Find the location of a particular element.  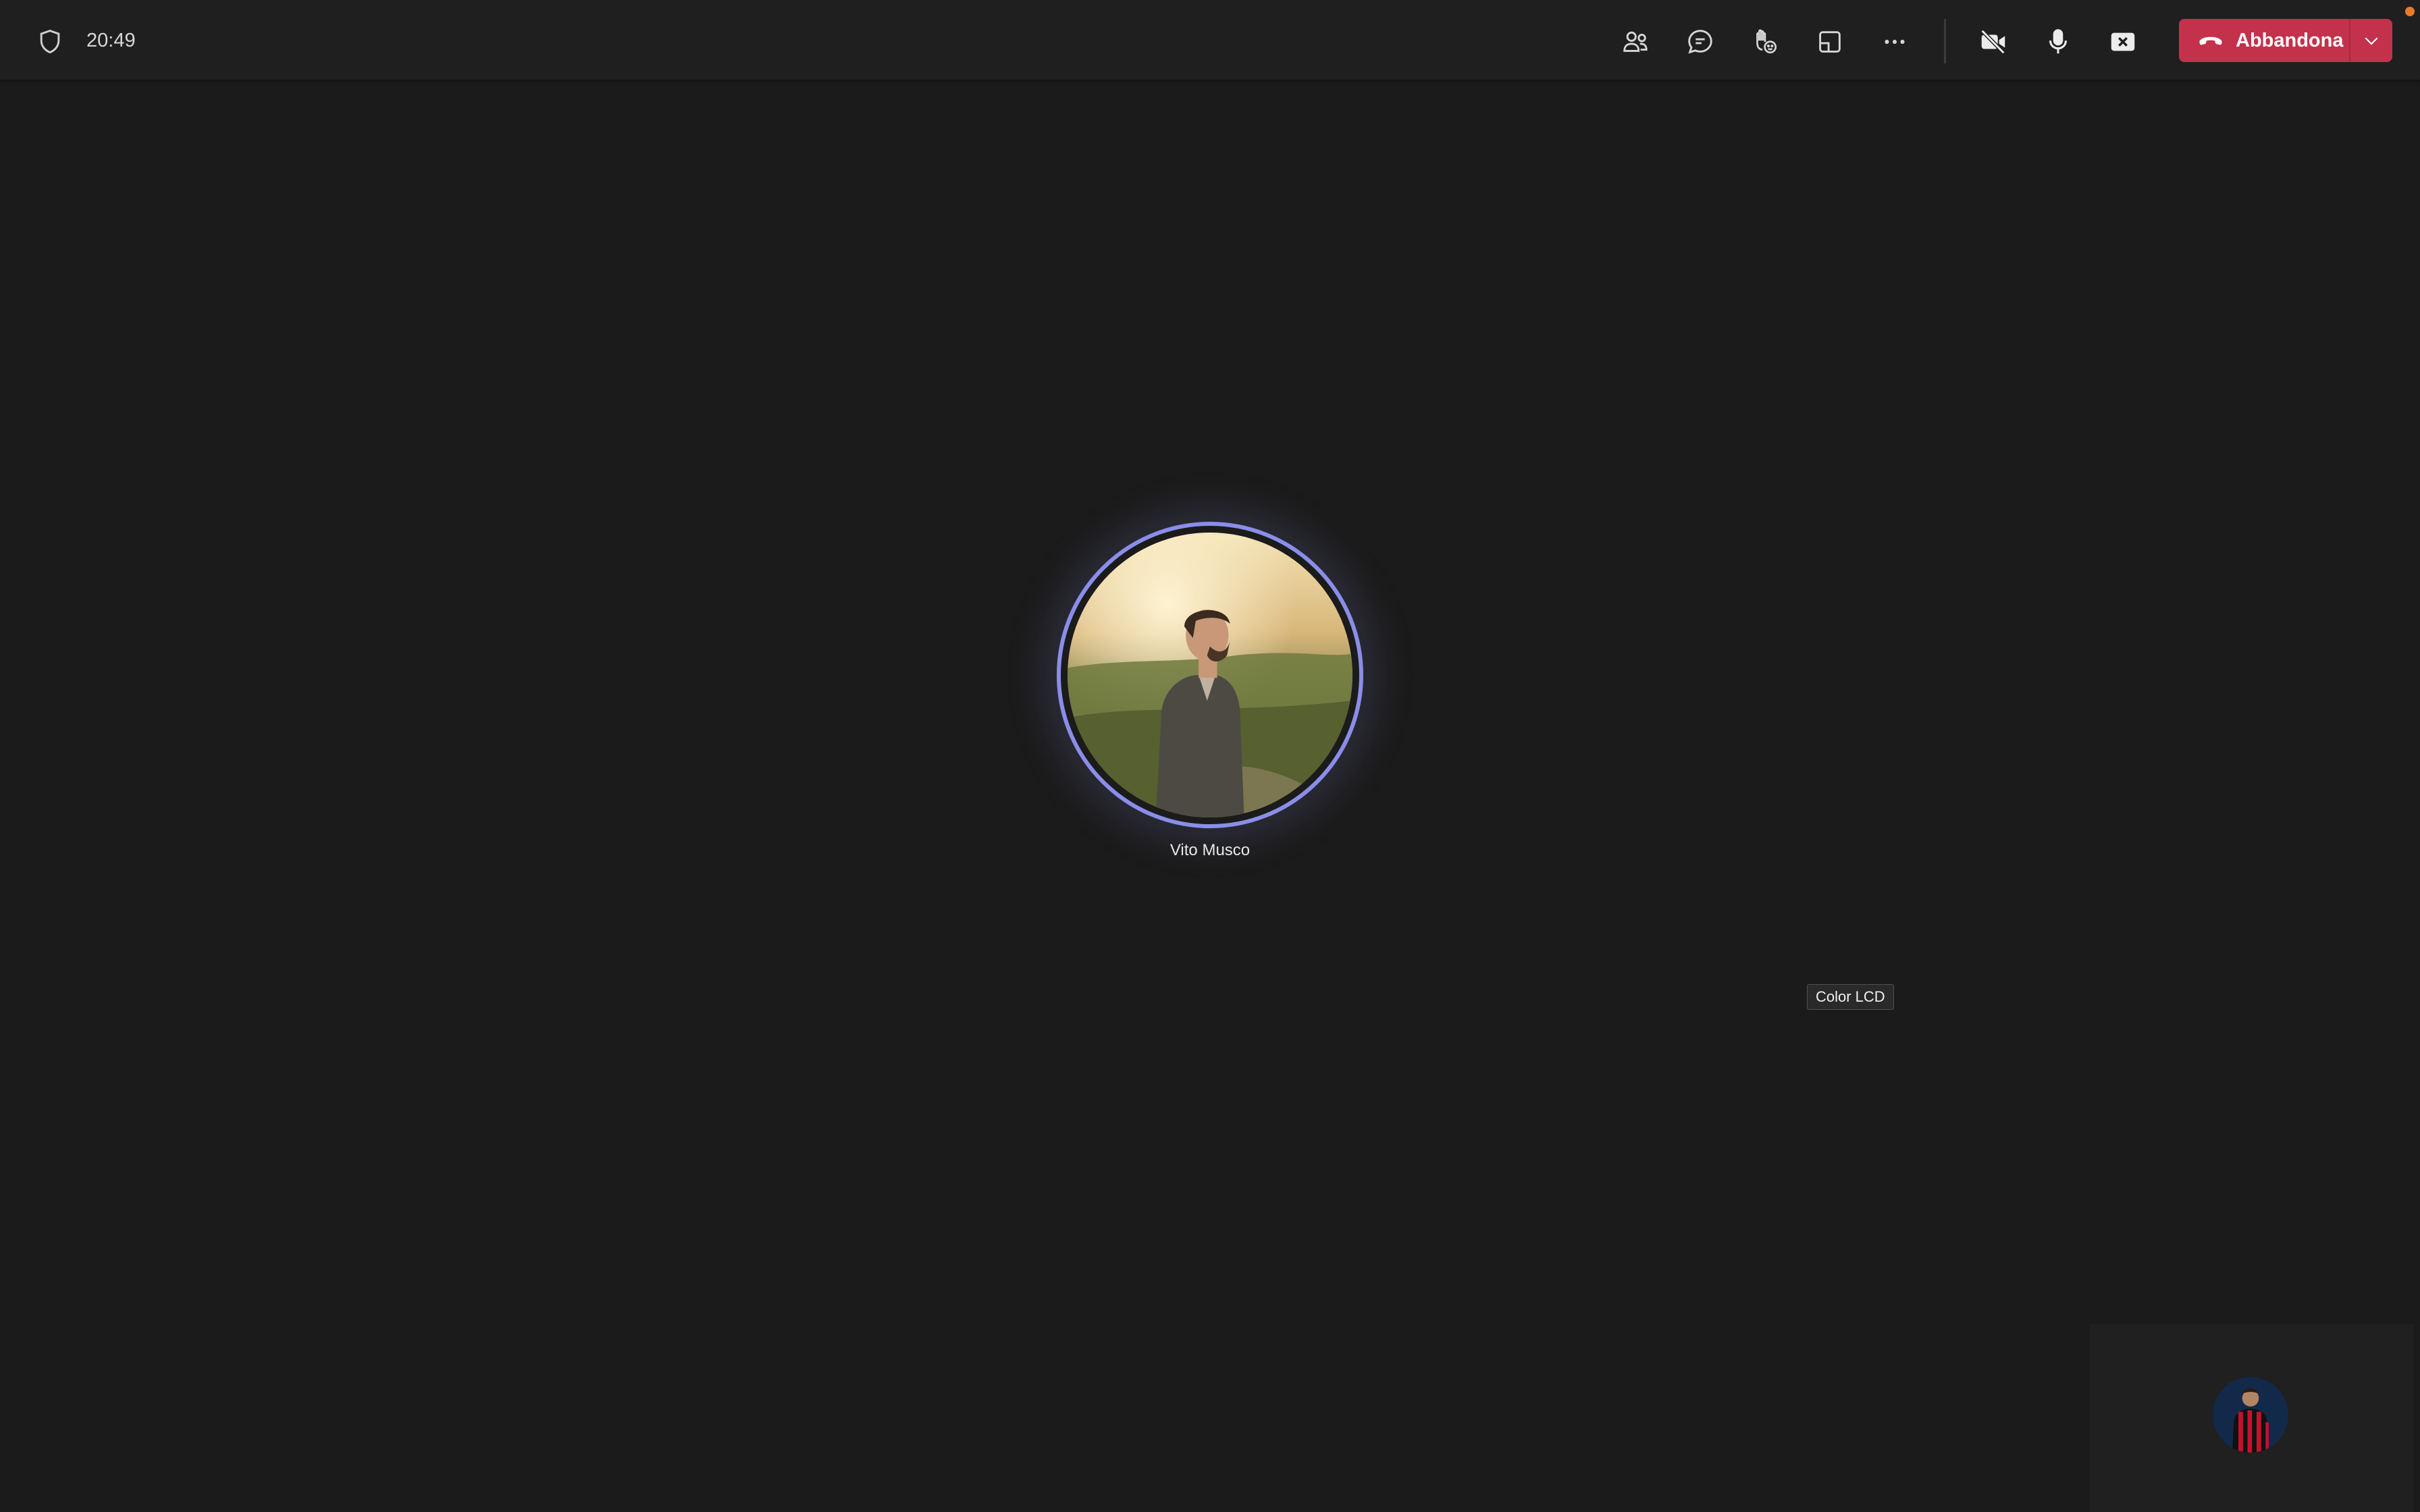

participant-avatar is located at coordinates (1210, 675).